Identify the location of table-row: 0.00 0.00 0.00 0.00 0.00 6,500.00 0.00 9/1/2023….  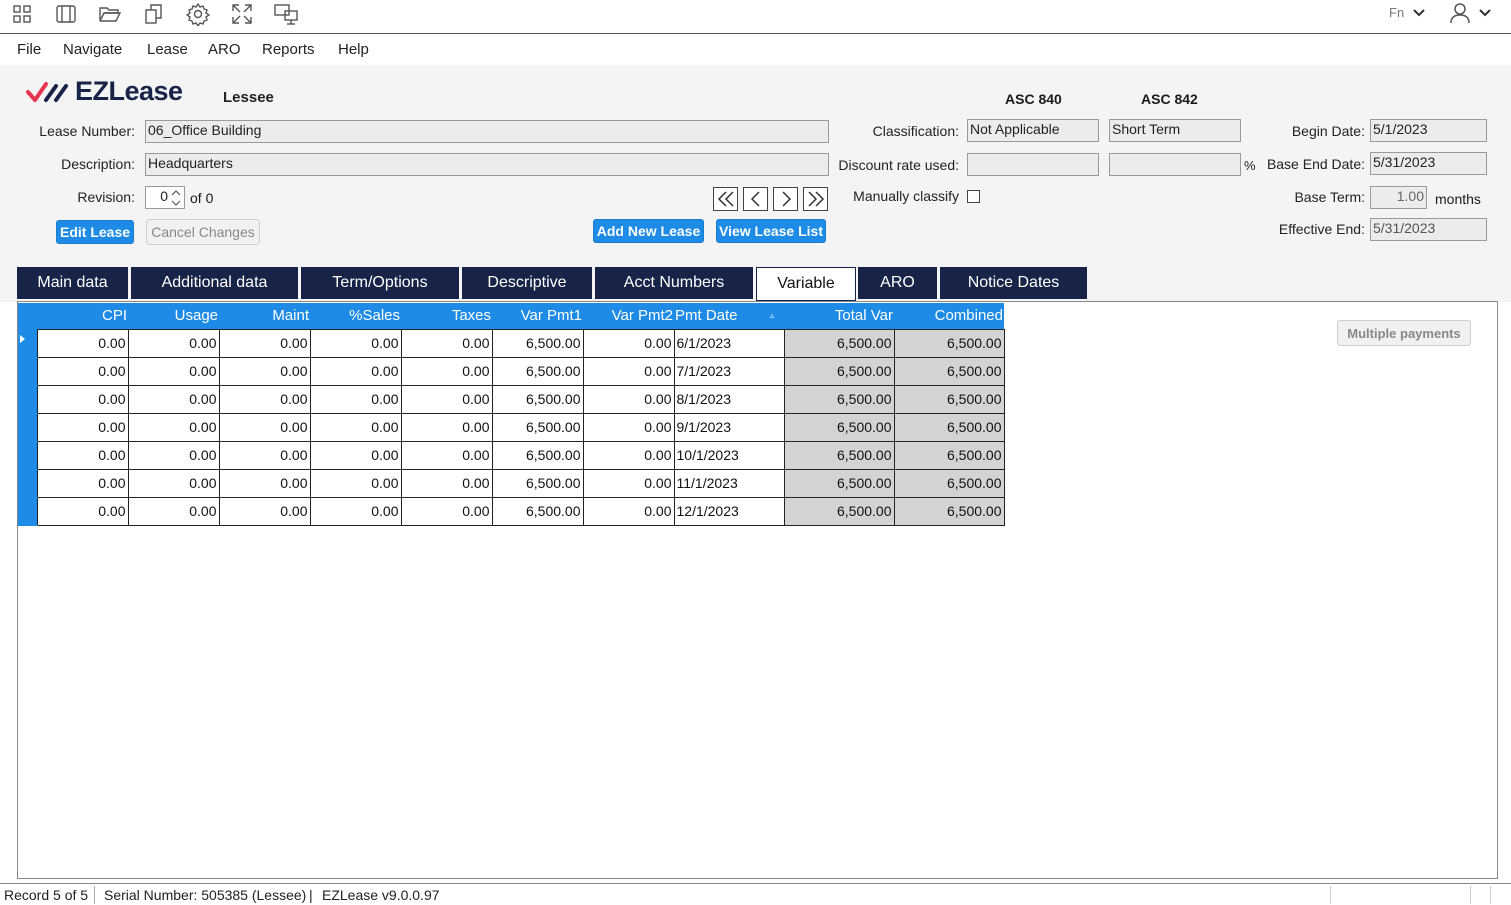
(511, 427).